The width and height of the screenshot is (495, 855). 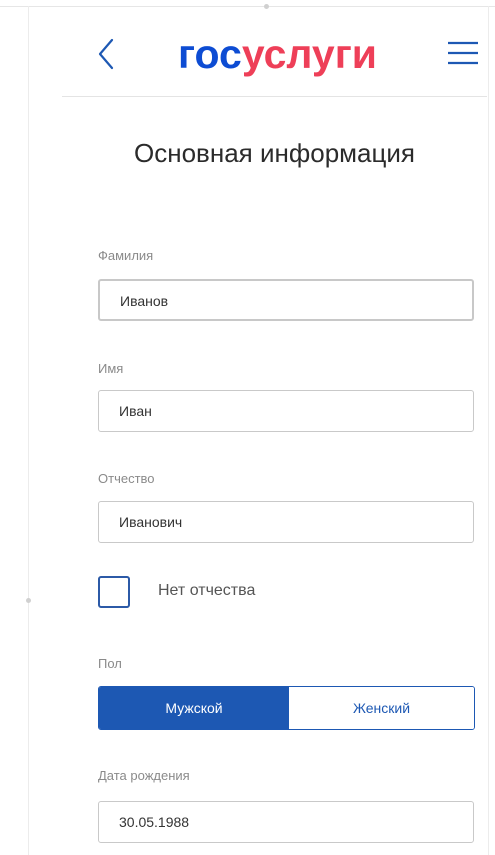 What do you see at coordinates (286, 592) in the screenshot?
I see `no-patronymic-option: Нет отчества` at bounding box center [286, 592].